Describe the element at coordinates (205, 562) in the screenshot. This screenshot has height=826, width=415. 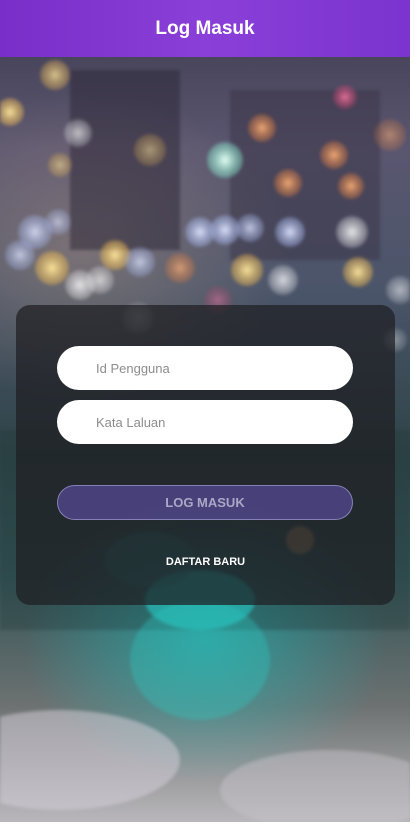
I see `register-link: DAFTAR BARU` at that location.